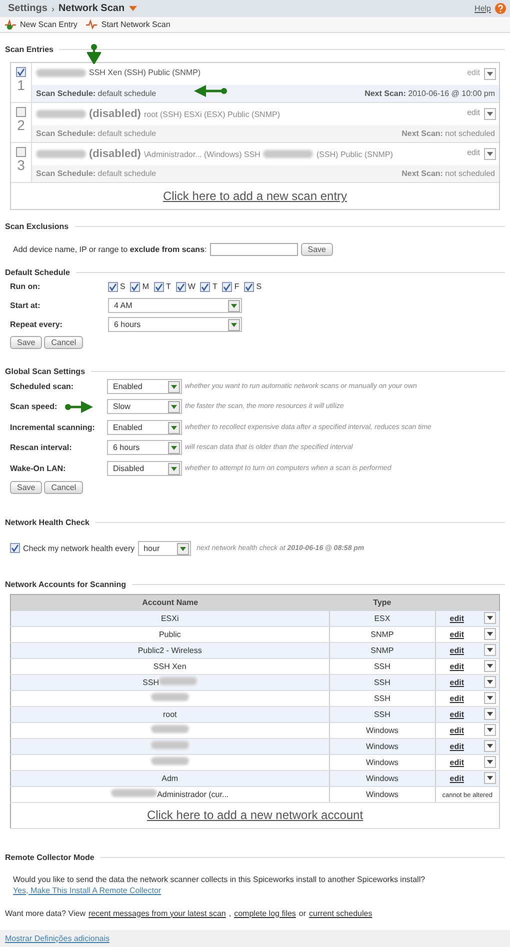 This screenshot has width=510, height=947. What do you see at coordinates (237, 286) in the screenshot?
I see `day-label: F` at bounding box center [237, 286].